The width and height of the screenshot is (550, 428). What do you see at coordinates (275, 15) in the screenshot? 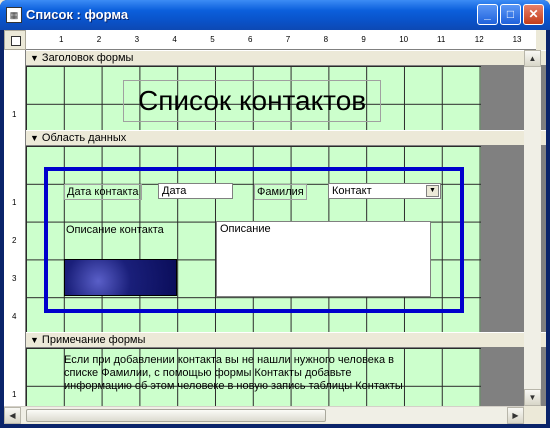
I see `title-bar: ▦ Список : форма _ □ ✕` at bounding box center [275, 15].